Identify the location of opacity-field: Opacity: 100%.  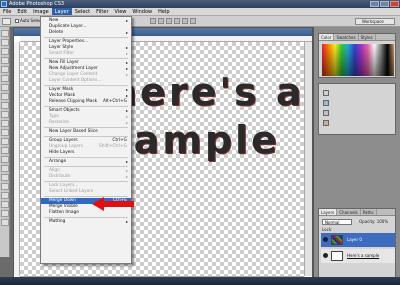
(373, 222).